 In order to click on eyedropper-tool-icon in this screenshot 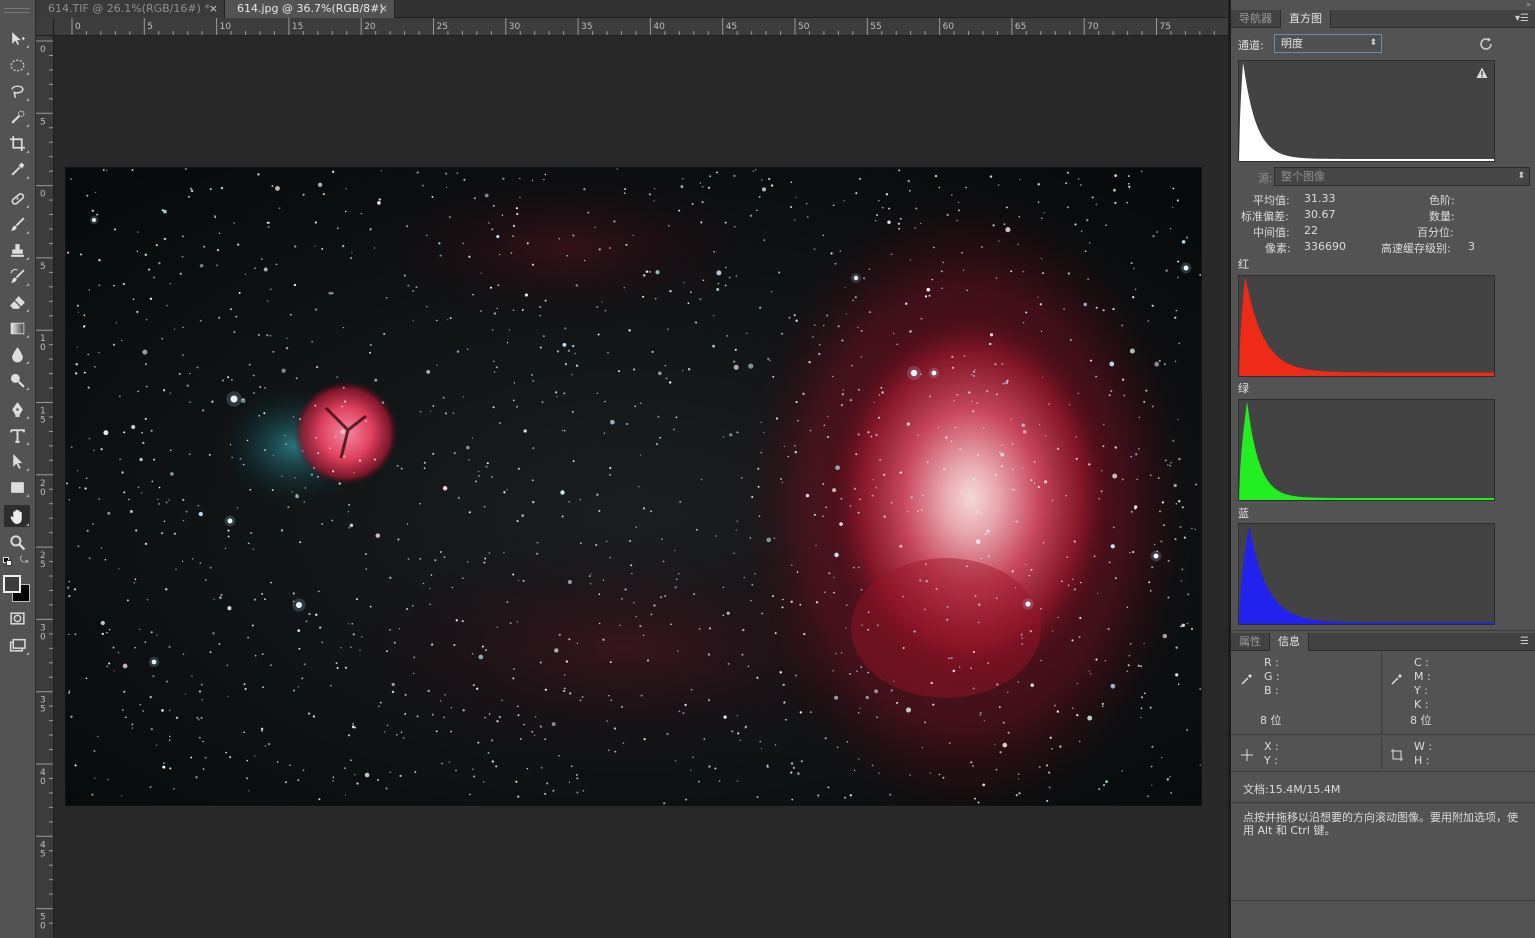, I will do `click(17, 169)`.